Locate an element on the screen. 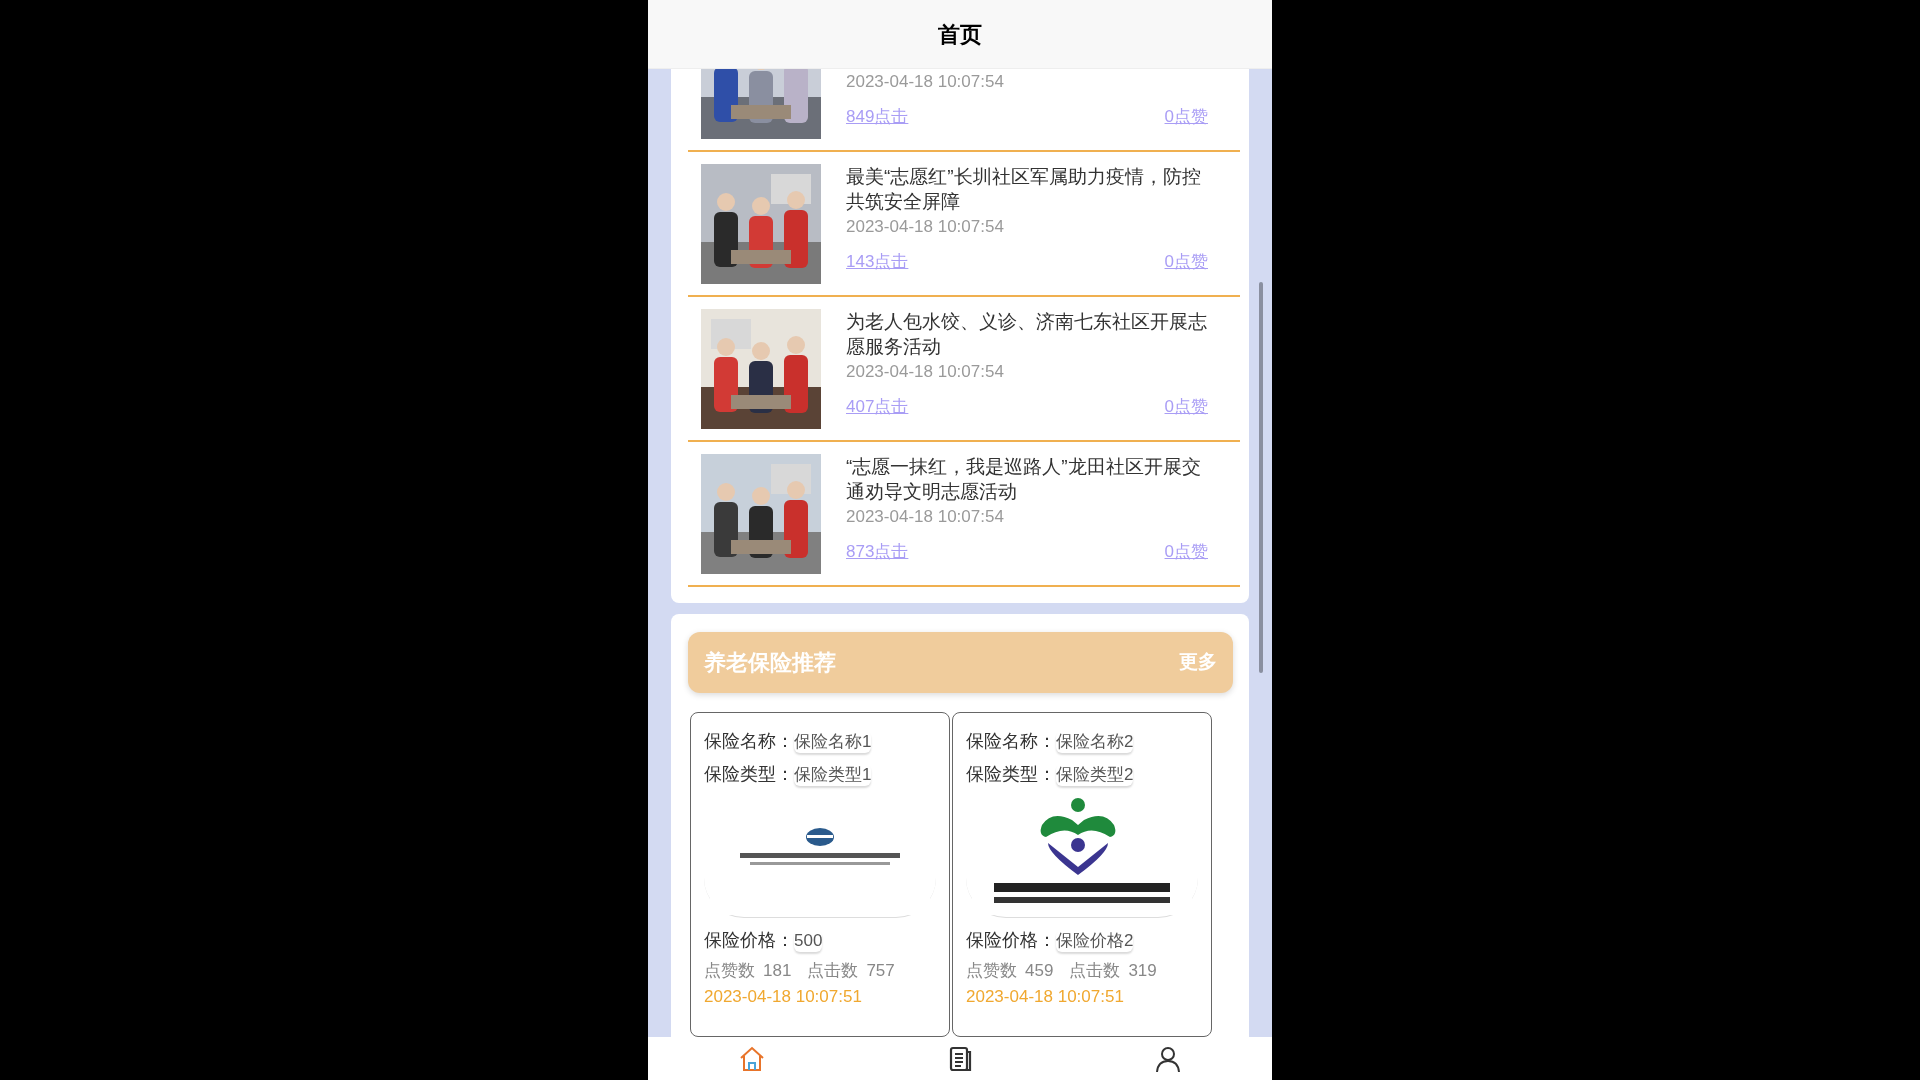  field-value: 保险类型2 is located at coordinates (1095, 774).